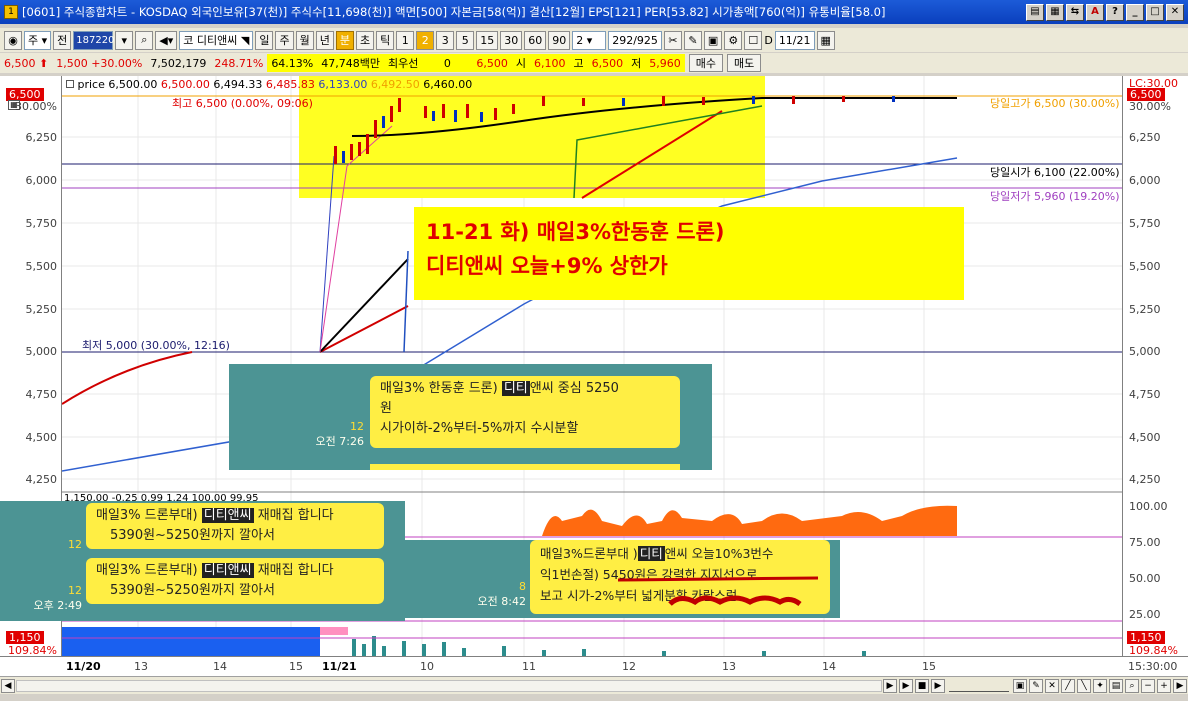  Describe the element at coordinates (1055, 196) in the screenshot. I see `day-low-label: 당일저가 5,960 (19.20%)` at that location.